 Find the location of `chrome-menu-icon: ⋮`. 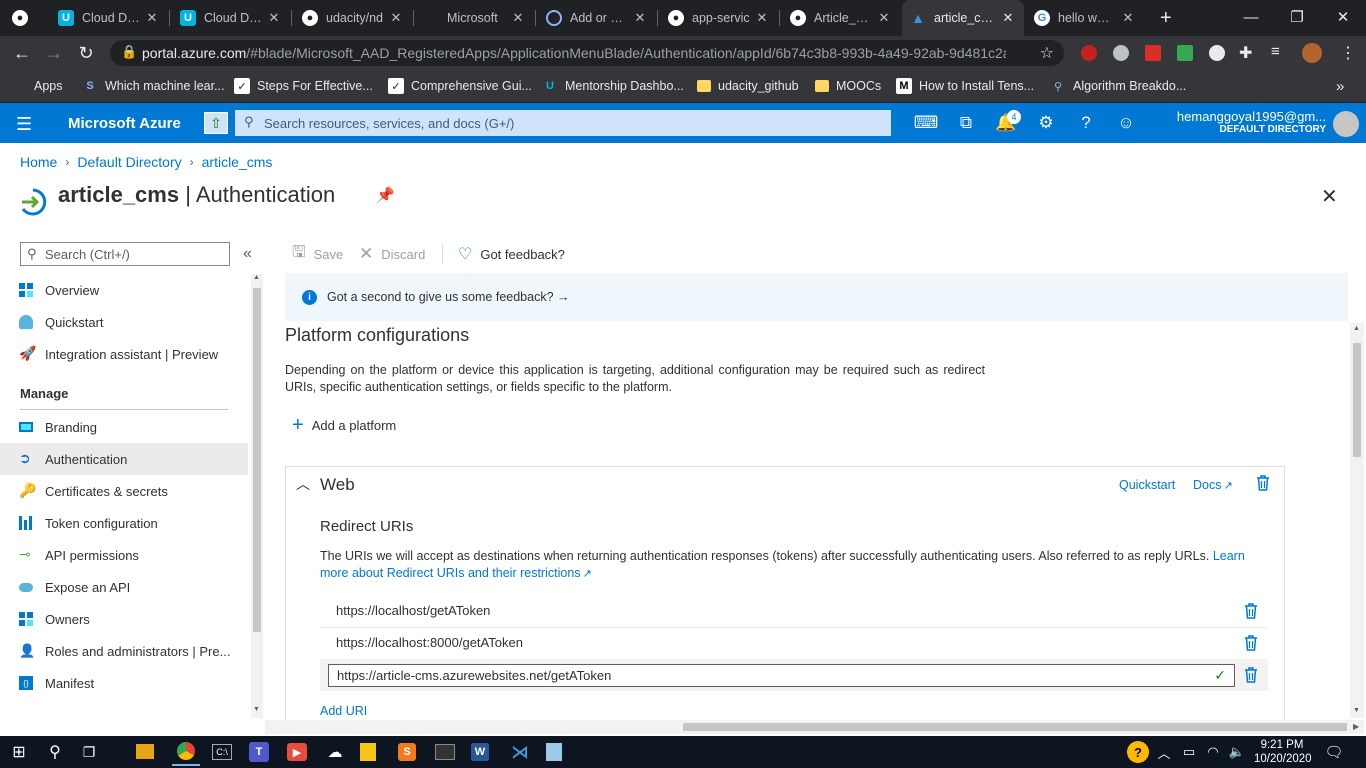

chrome-menu-icon: ⋮ is located at coordinates (1348, 53).